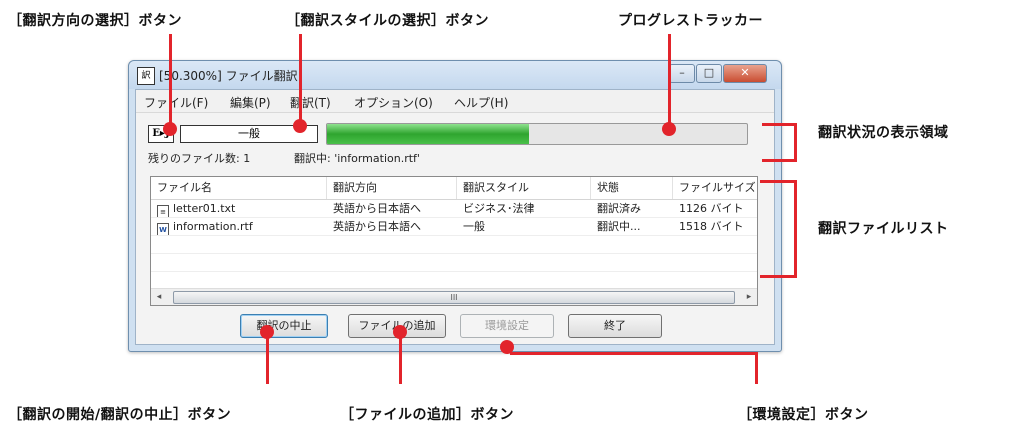 This screenshot has width=1012, height=430. I want to click on scroll-thumb: III, so click(454, 297).